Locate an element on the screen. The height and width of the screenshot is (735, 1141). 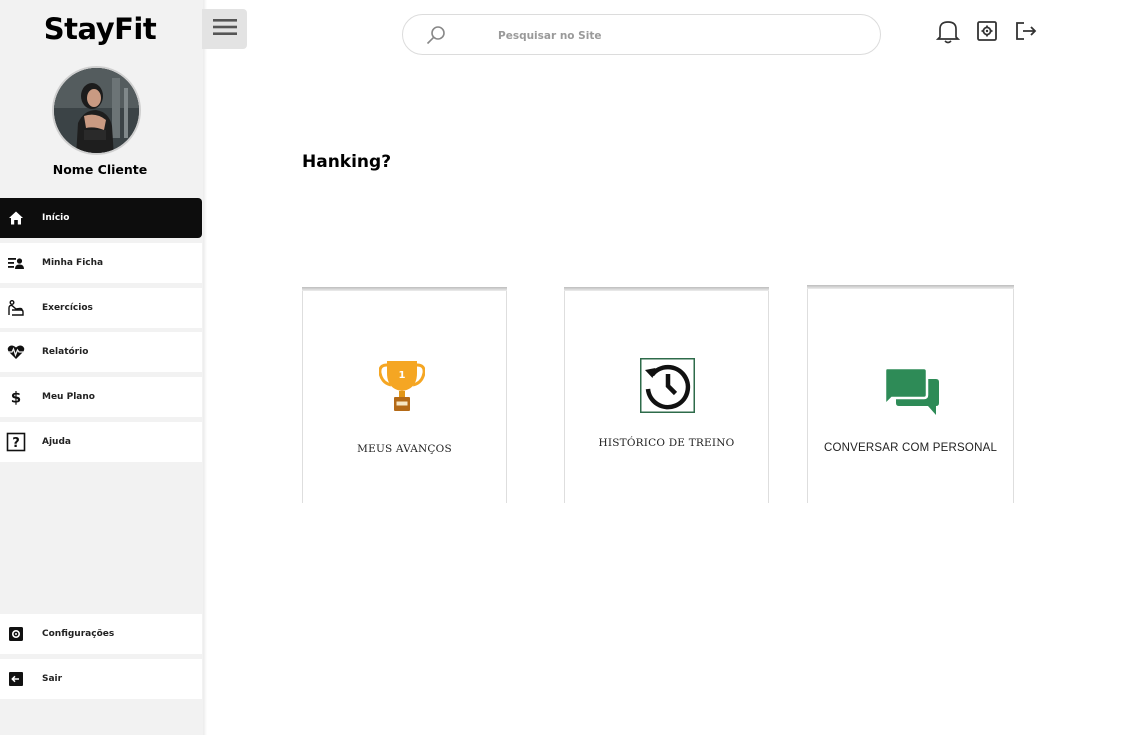
sidebar-item-exercicios: Exercícios is located at coordinates (101, 308).